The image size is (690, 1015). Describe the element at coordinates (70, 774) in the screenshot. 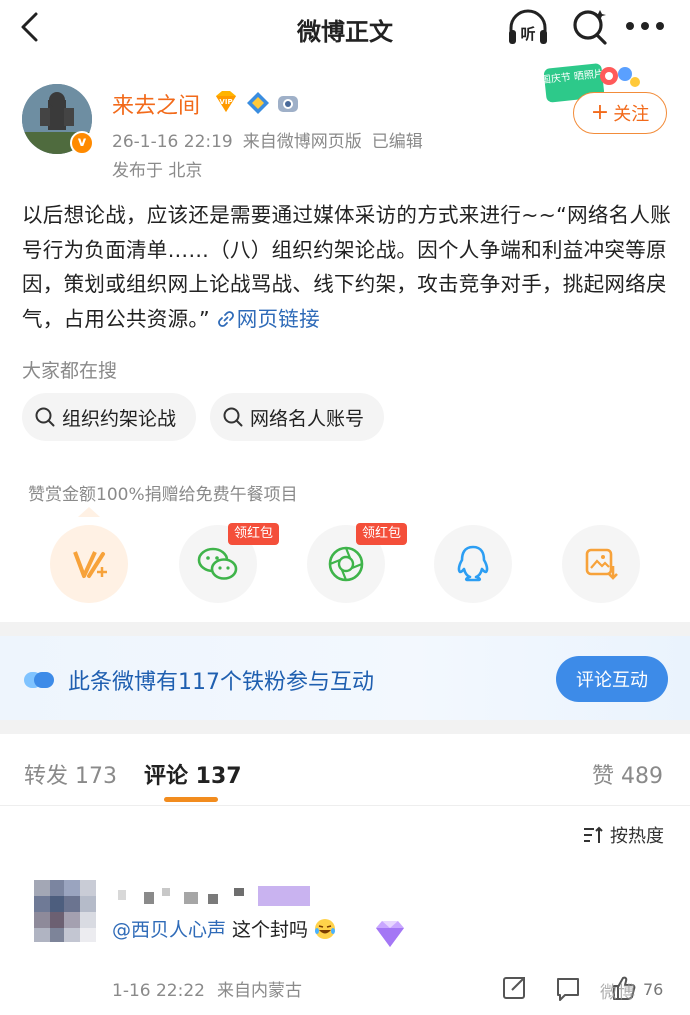

I see `tab-repost: 转发 173` at that location.